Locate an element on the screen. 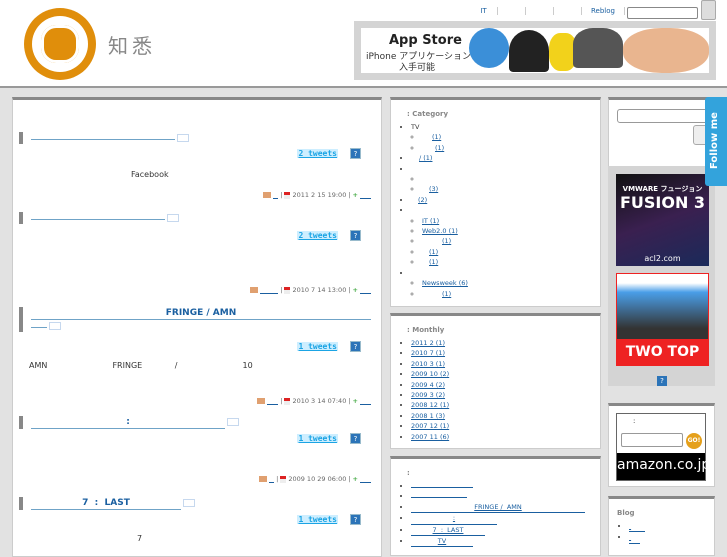  panel-title: Blog is located at coordinates (626, 513).